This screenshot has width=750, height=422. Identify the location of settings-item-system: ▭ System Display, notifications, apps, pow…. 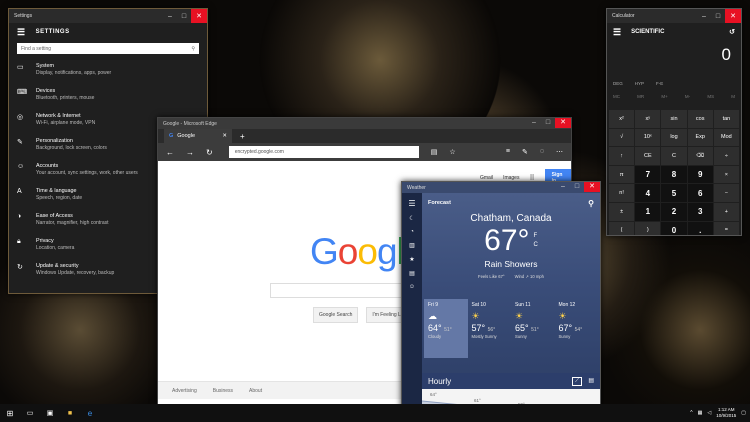
(108, 72).